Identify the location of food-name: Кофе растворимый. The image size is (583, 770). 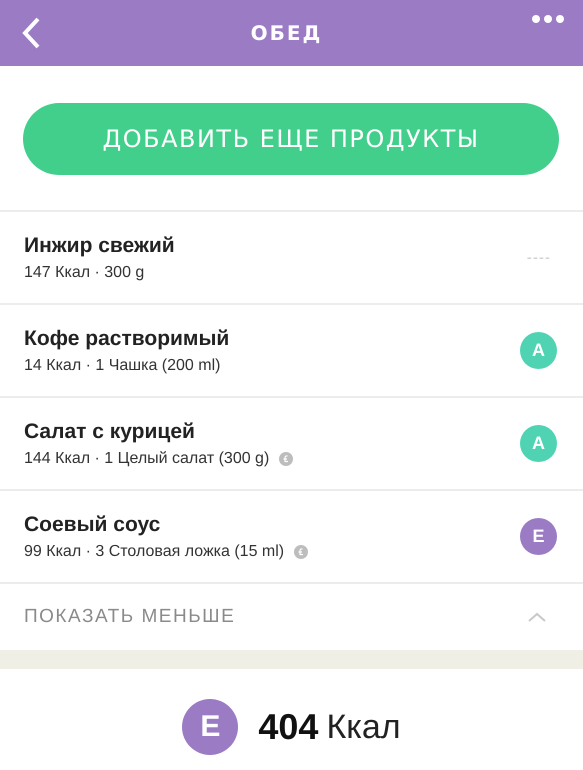
(127, 338).